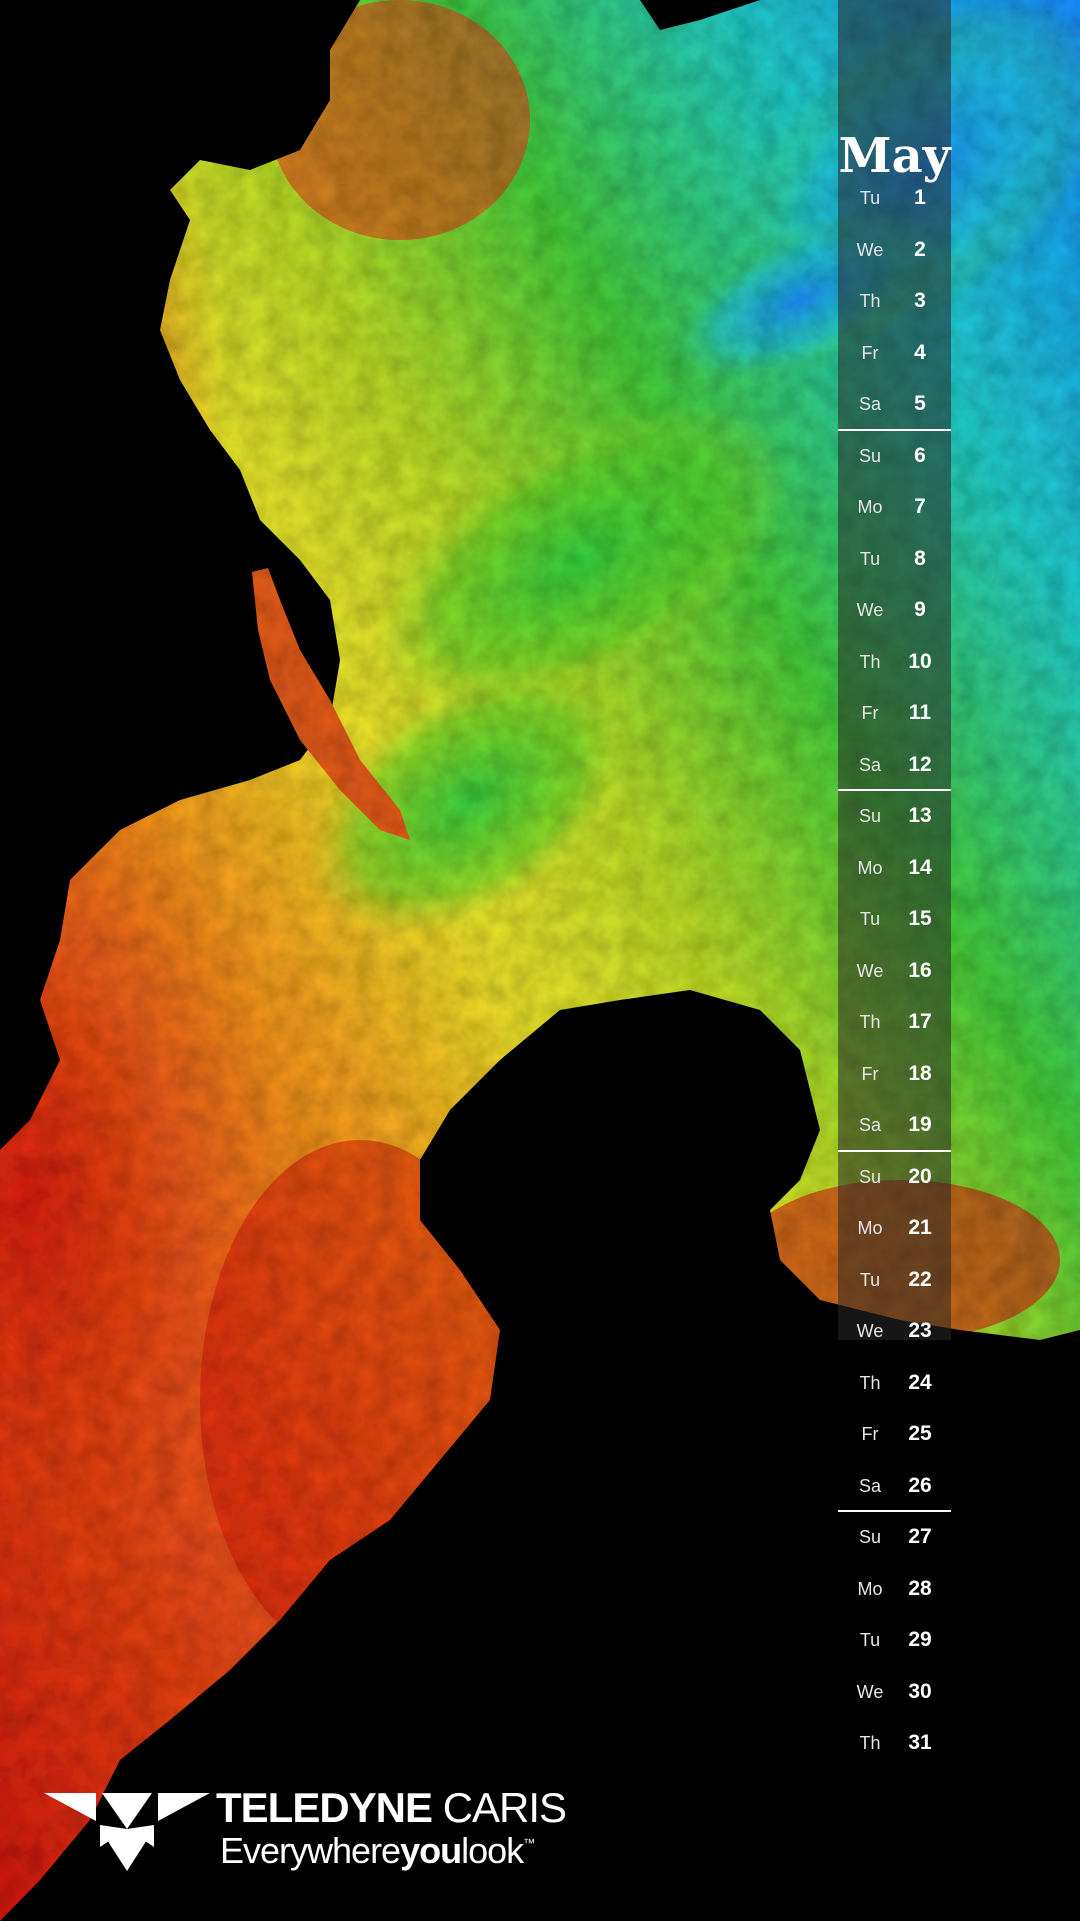  Describe the element at coordinates (894, 1125) in the screenshot. I see `calendar-day-row: Sa 19` at that location.